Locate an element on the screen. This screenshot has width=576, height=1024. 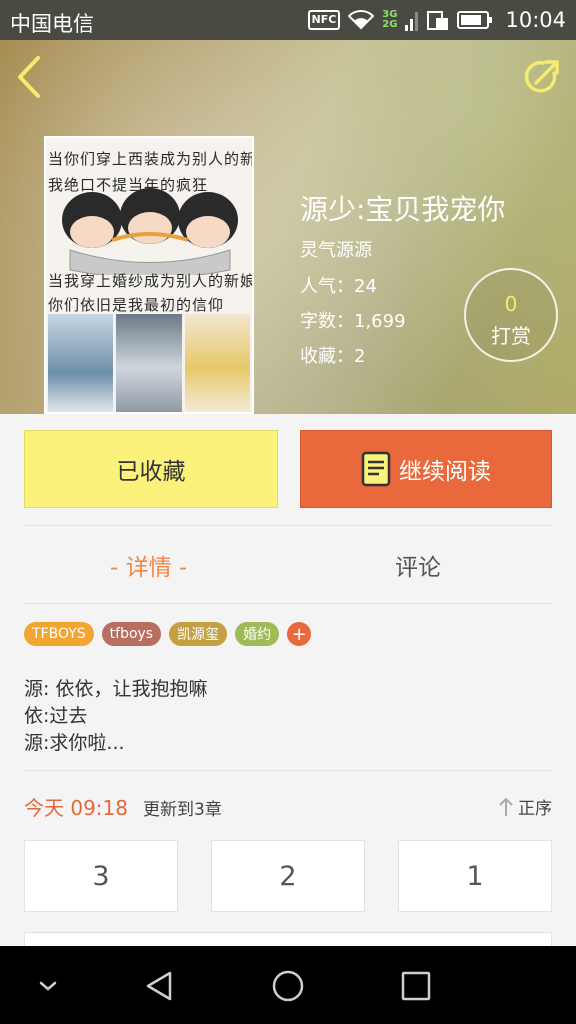
book-icon is located at coordinates (376, 469).